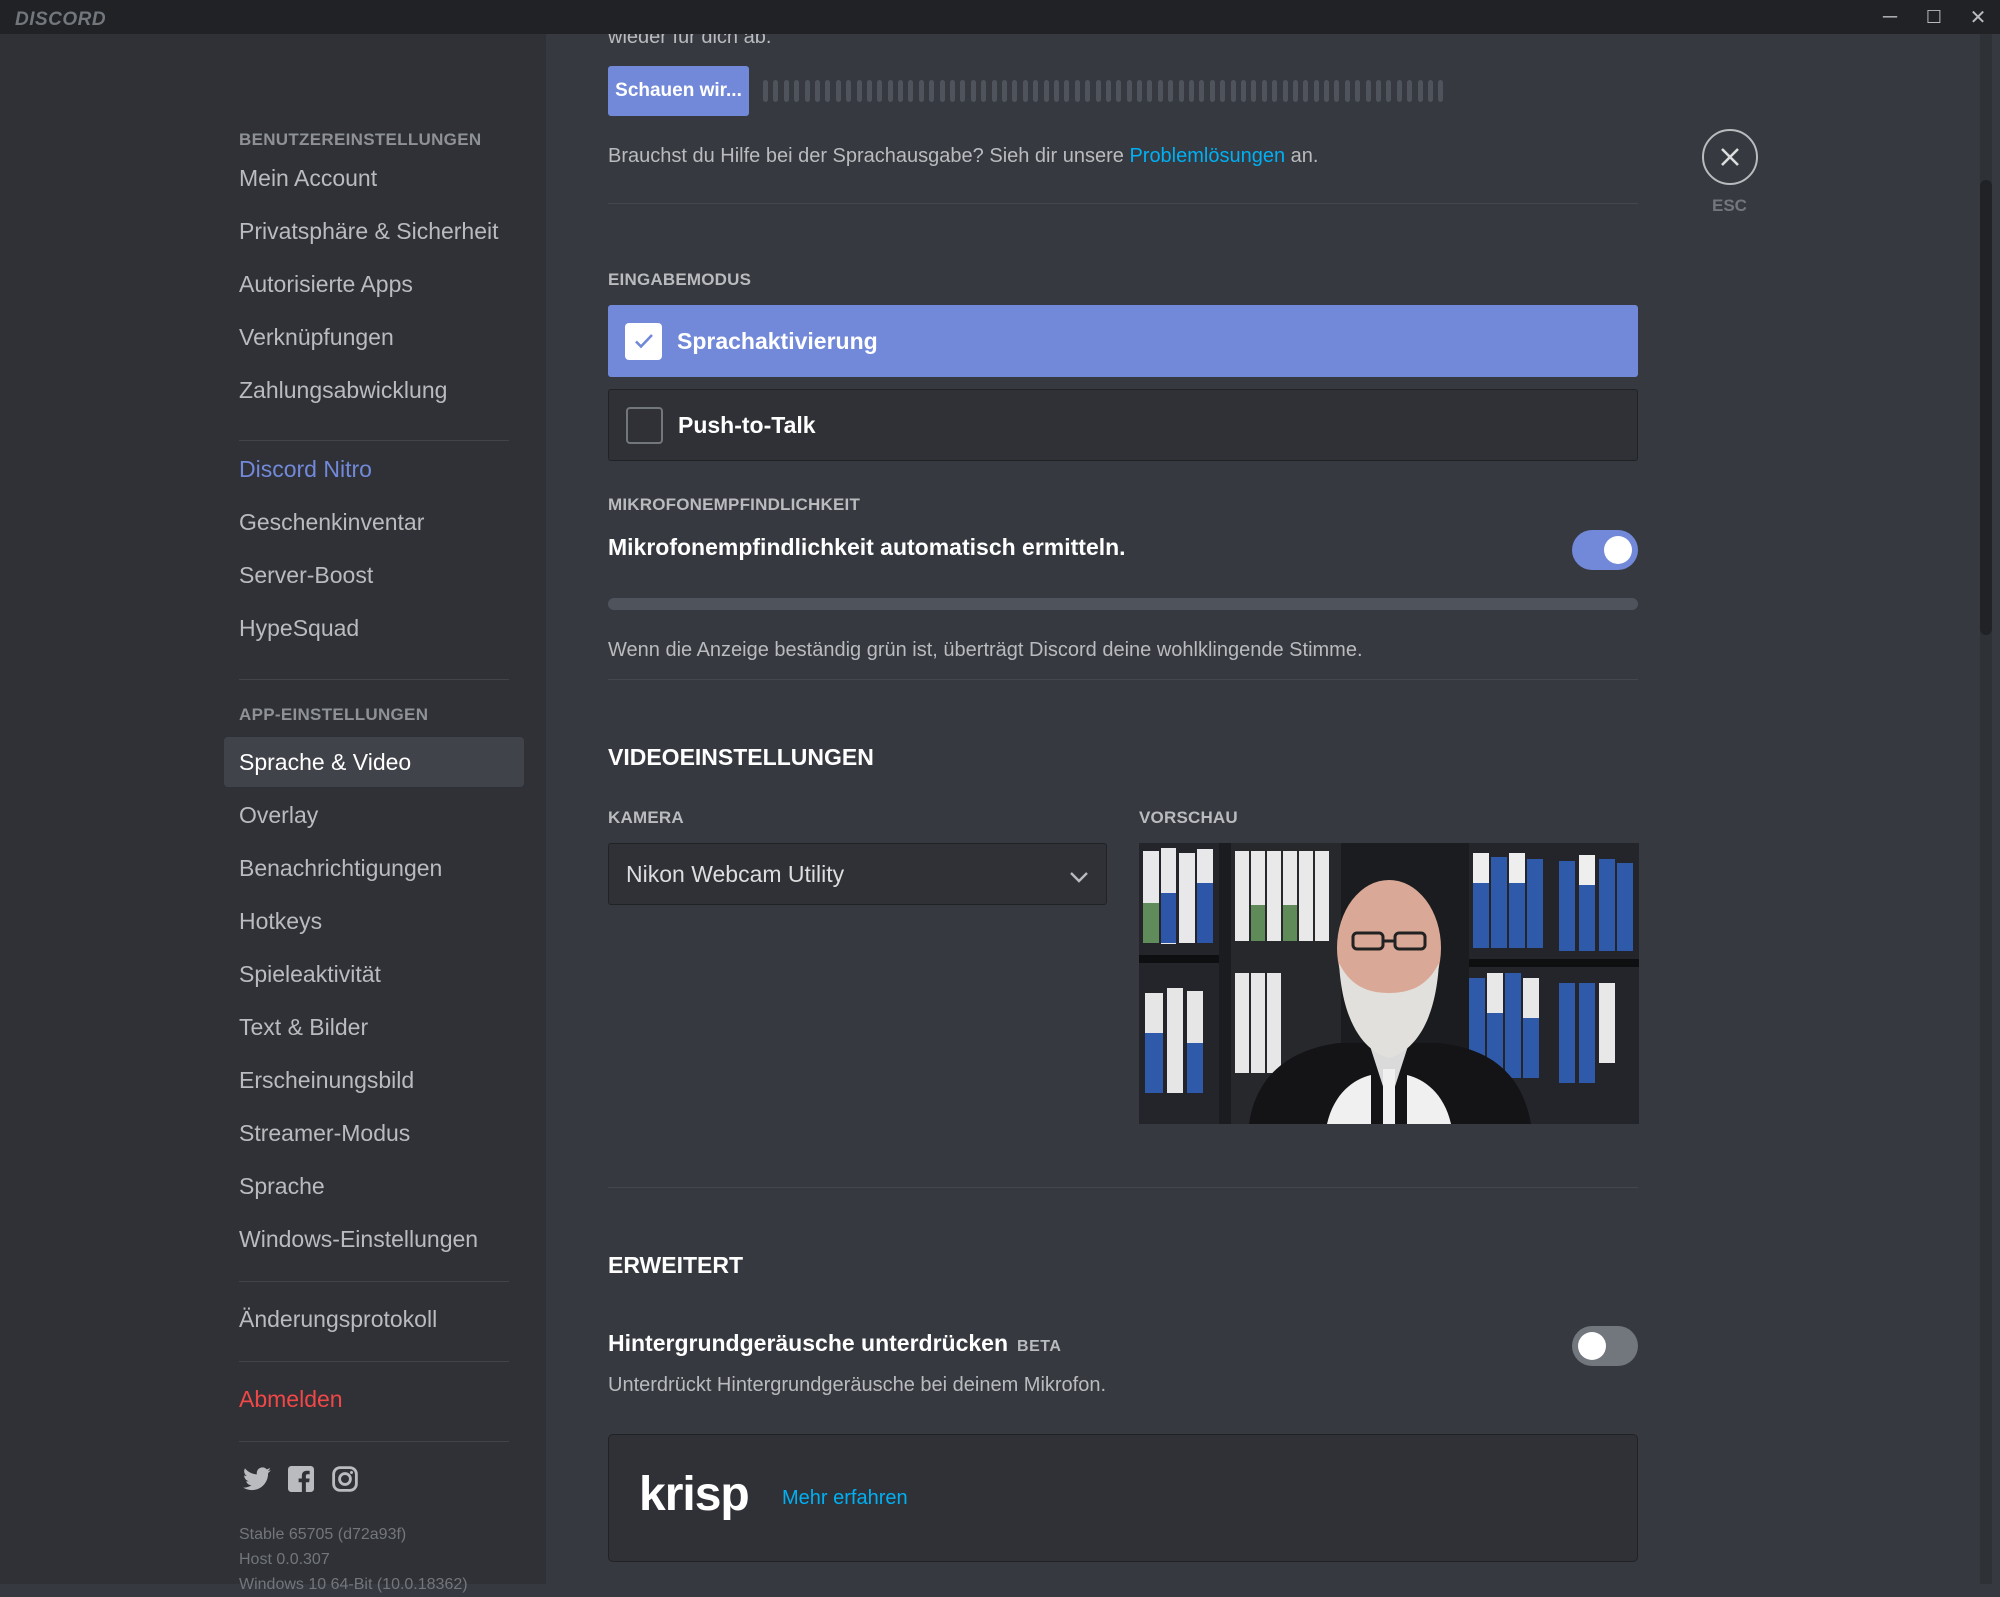  What do you see at coordinates (1618, 550) in the screenshot?
I see `toggle-knob` at bounding box center [1618, 550].